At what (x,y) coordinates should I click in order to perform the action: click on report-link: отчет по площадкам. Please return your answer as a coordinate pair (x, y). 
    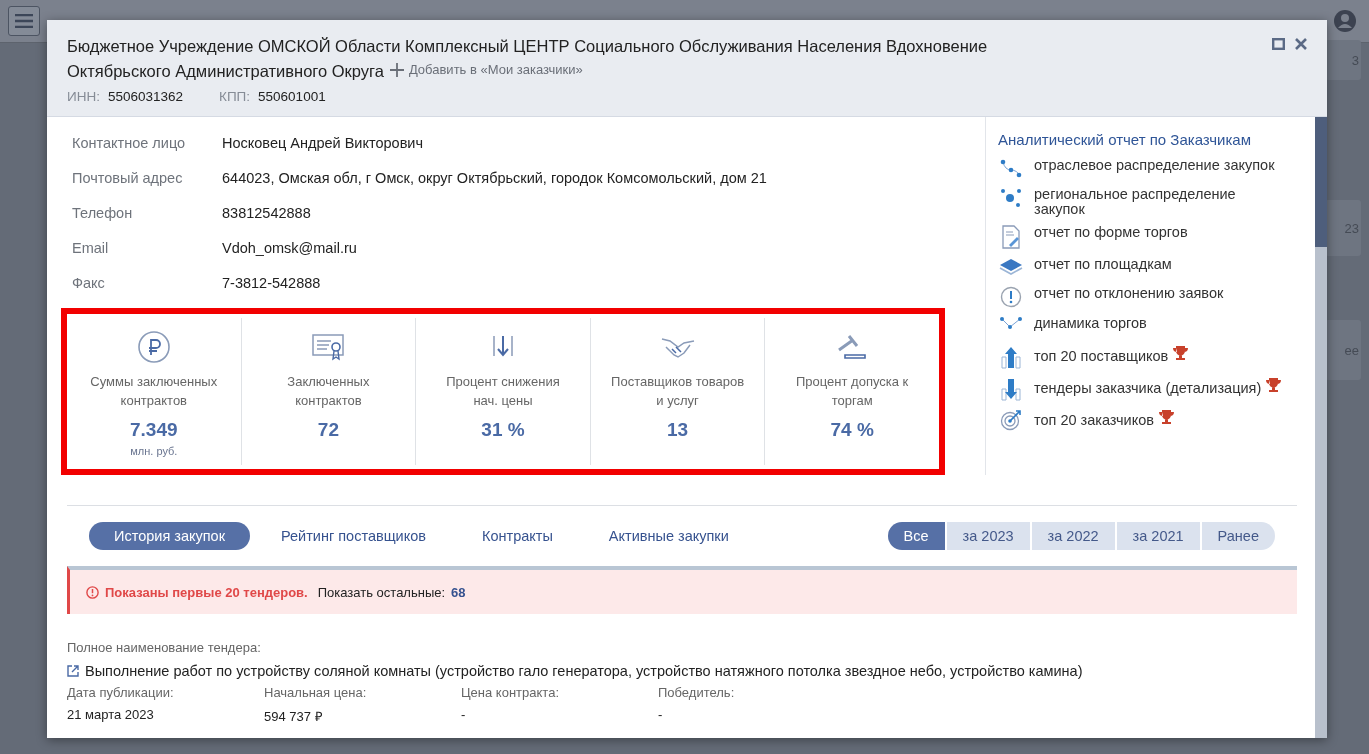
    Looking at the image, I should click on (1153, 267).